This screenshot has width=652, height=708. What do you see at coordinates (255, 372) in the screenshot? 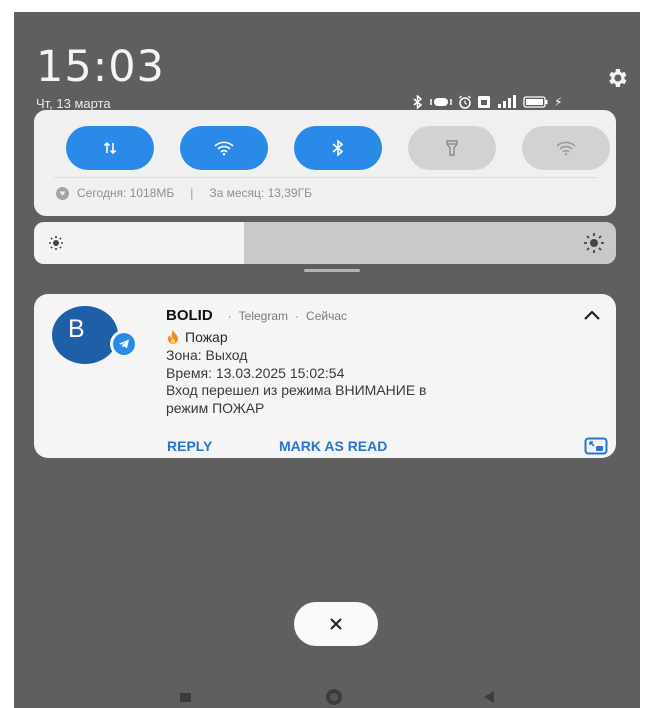
I see `body-line: Время: 13.03.2025 15:02:54` at bounding box center [255, 372].